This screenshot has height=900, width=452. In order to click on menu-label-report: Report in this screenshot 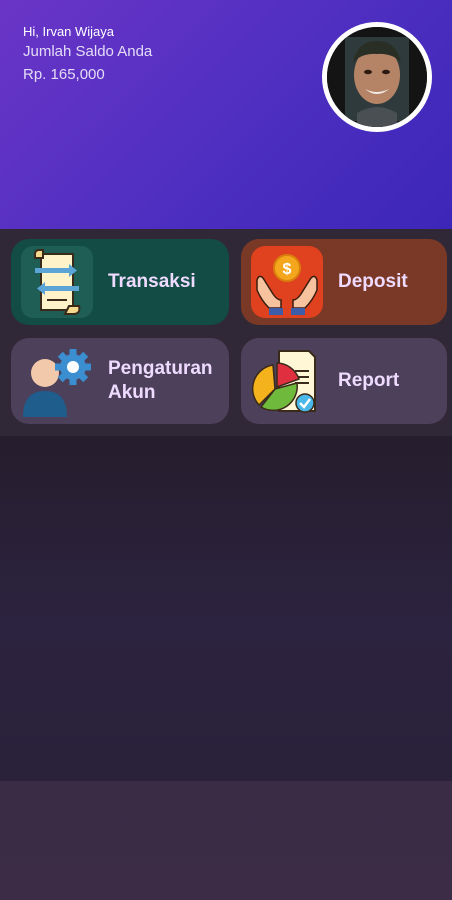, I will do `click(369, 380)`.